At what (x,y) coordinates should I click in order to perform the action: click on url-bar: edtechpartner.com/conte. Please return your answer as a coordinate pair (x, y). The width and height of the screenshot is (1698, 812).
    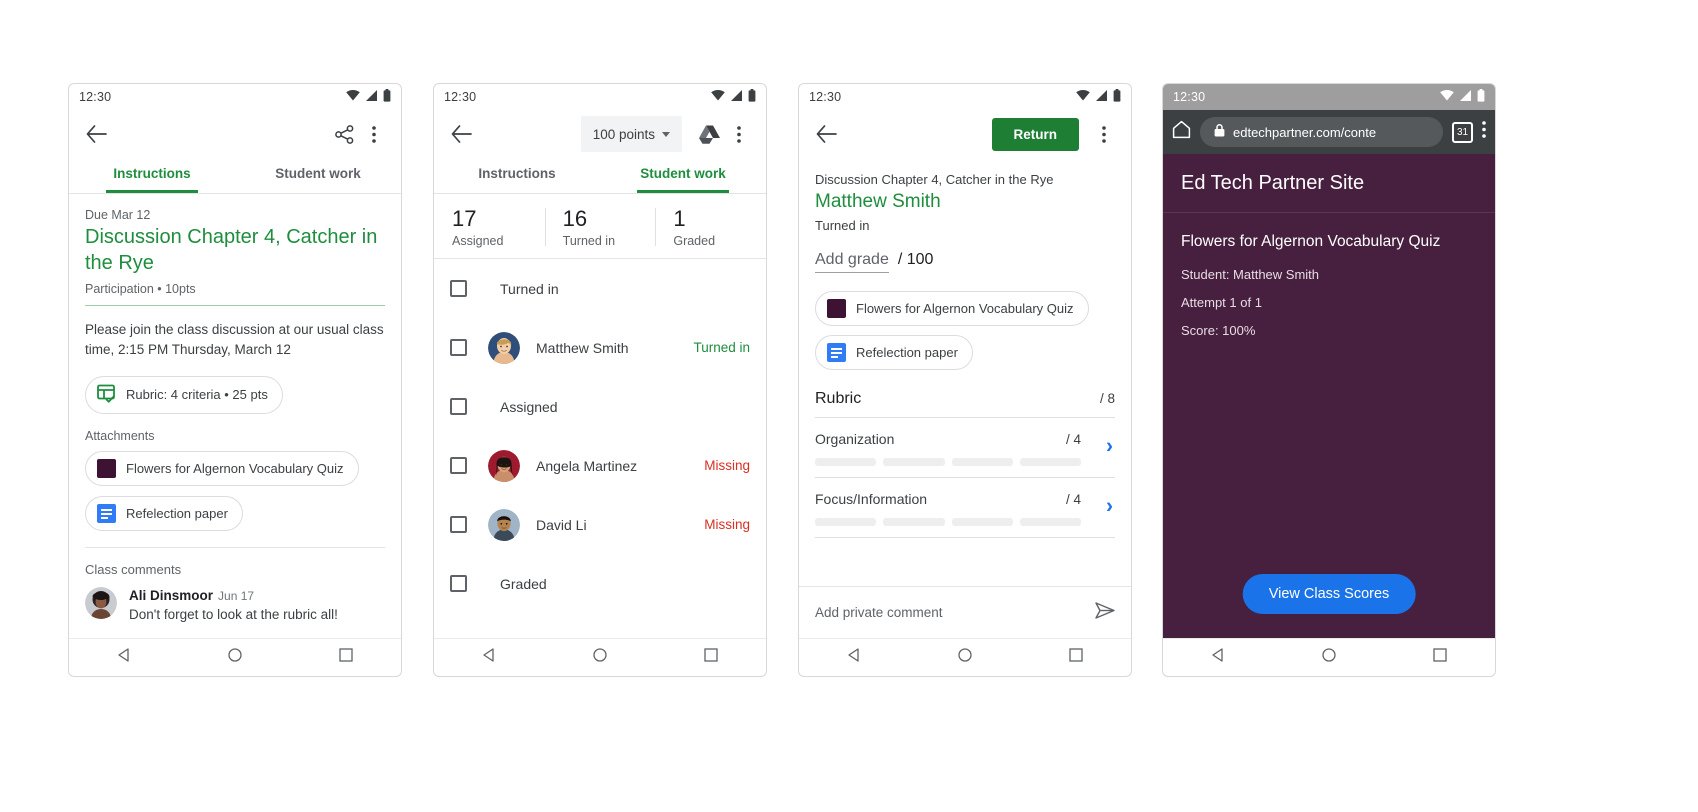
    Looking at the image, I should click on (1321, 132).